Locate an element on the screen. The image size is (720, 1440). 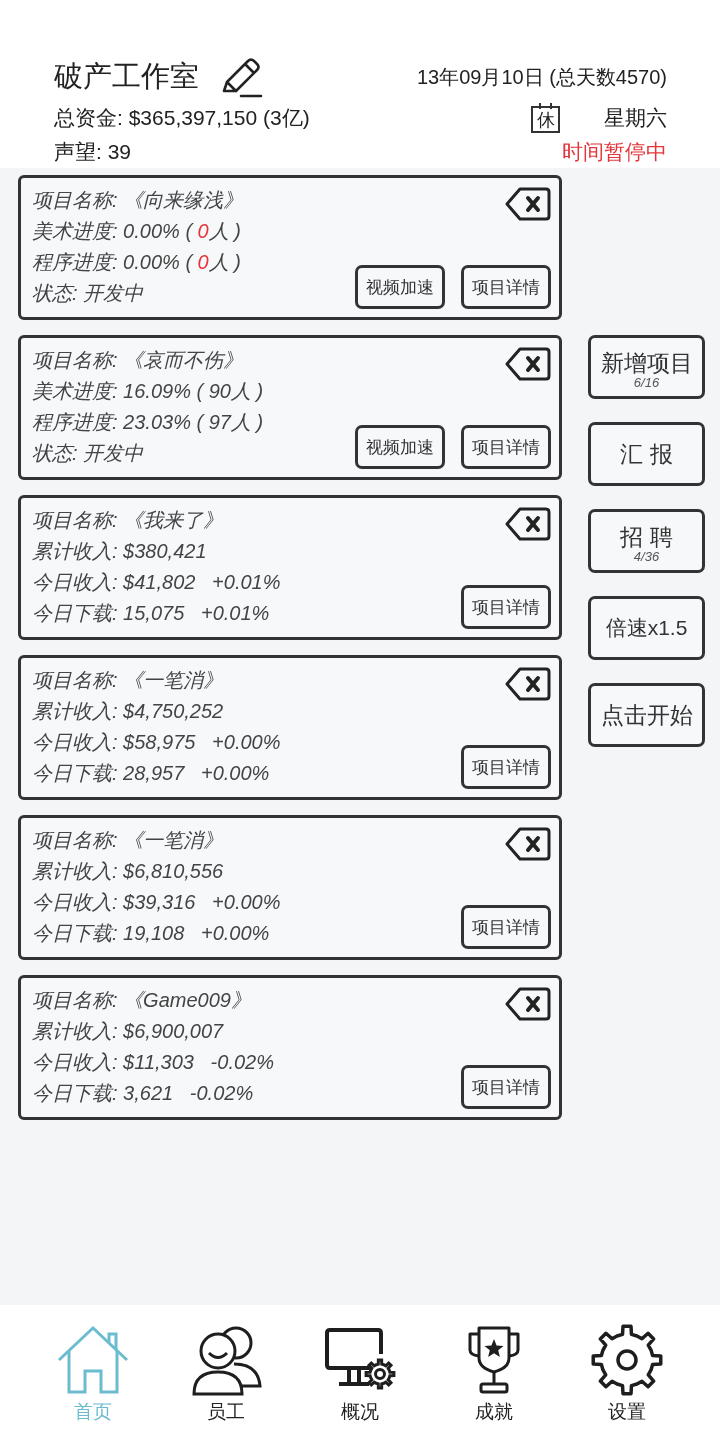
info-text: 今日收入: $58,975 +0.00% is located at coordinates (156, 742).